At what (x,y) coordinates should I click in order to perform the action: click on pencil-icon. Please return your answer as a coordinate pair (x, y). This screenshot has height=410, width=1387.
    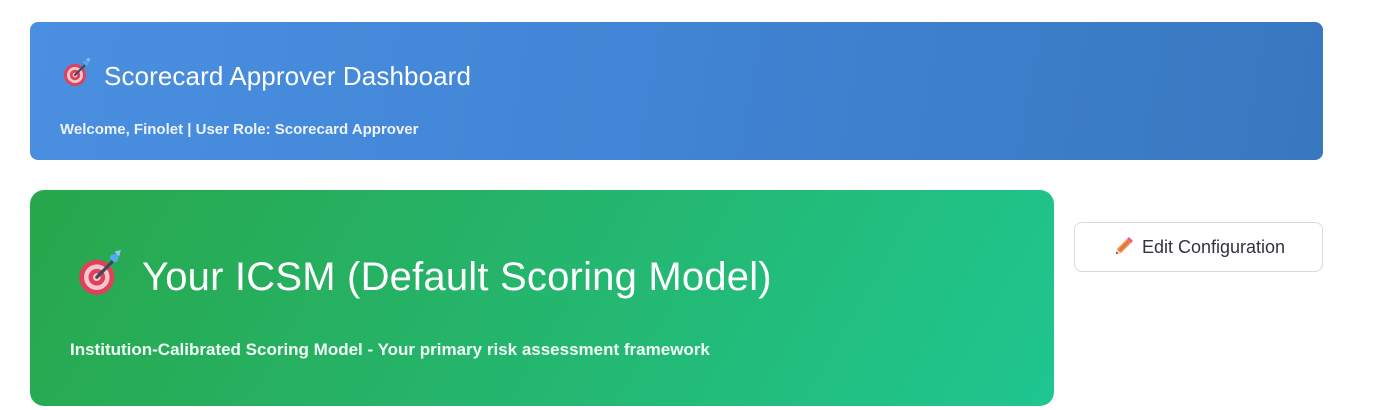
    Looking at the image, I should click on (1123, 247).